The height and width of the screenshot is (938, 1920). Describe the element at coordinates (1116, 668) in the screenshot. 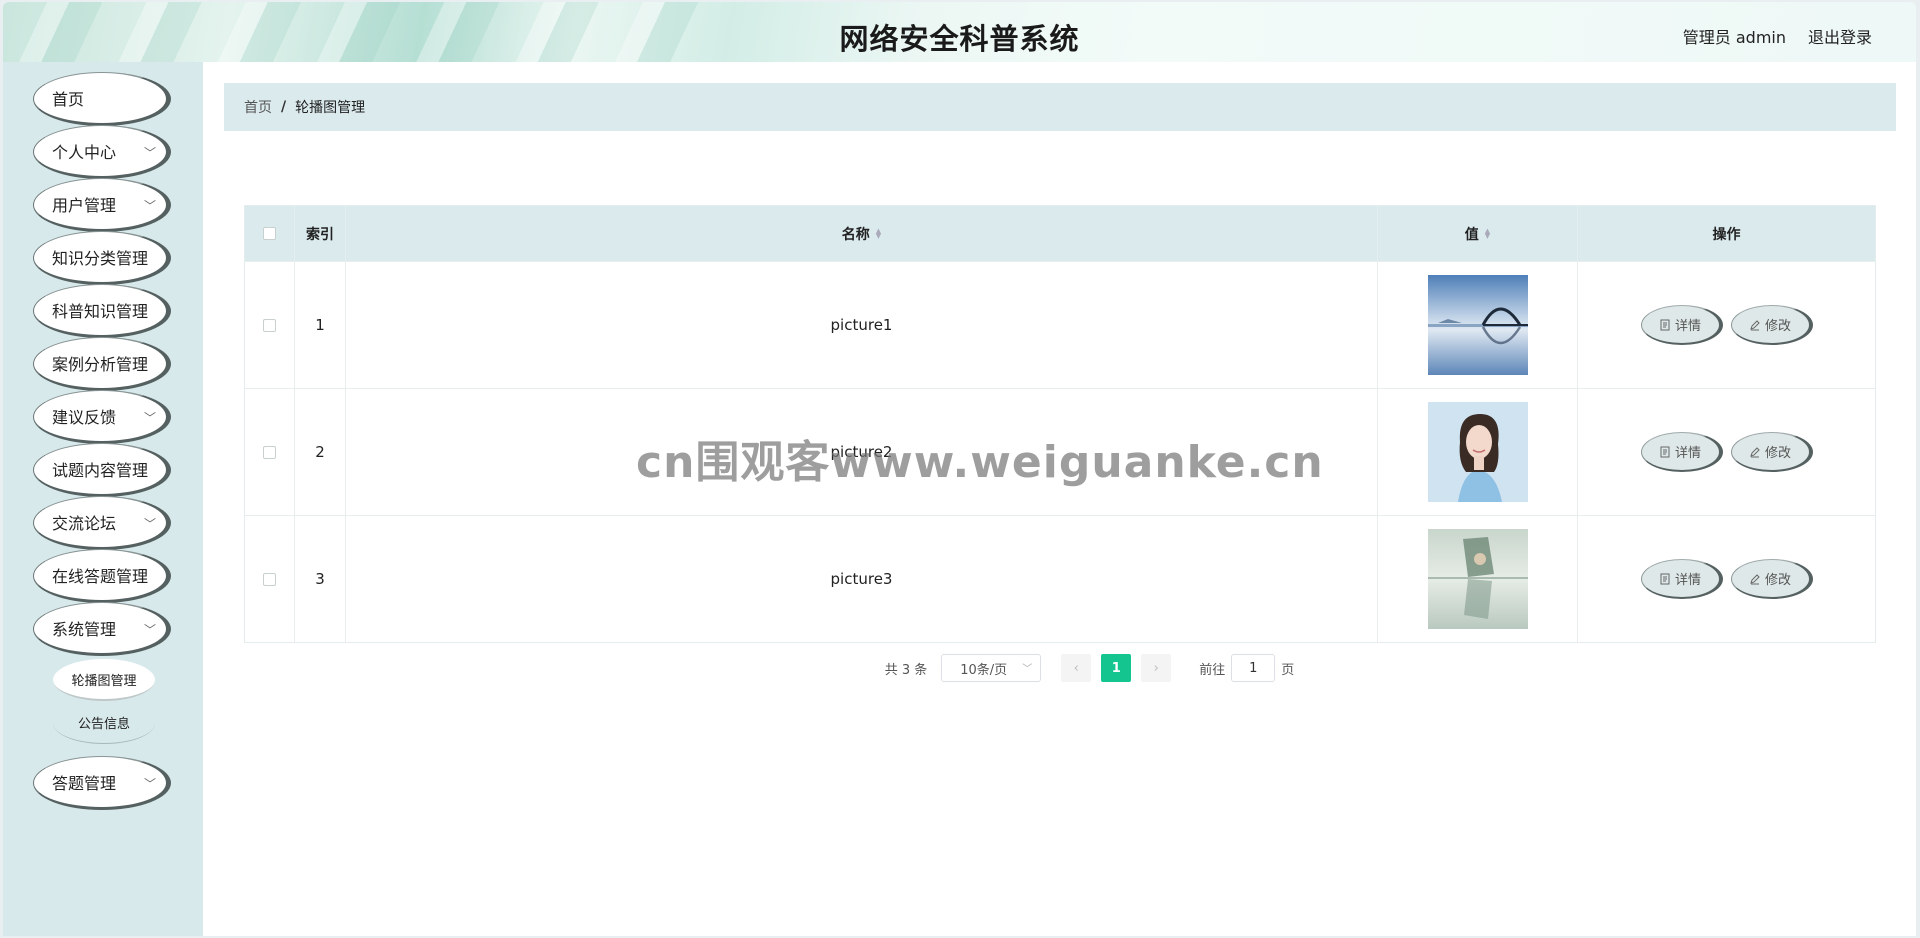

I see `page-number-current: 1` at that location.